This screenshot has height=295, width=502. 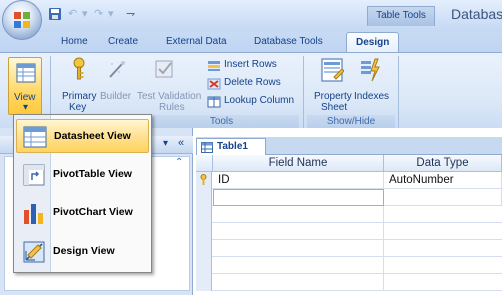 I want to click on tools-group-caption: Tools, so click(x=221, y=121).